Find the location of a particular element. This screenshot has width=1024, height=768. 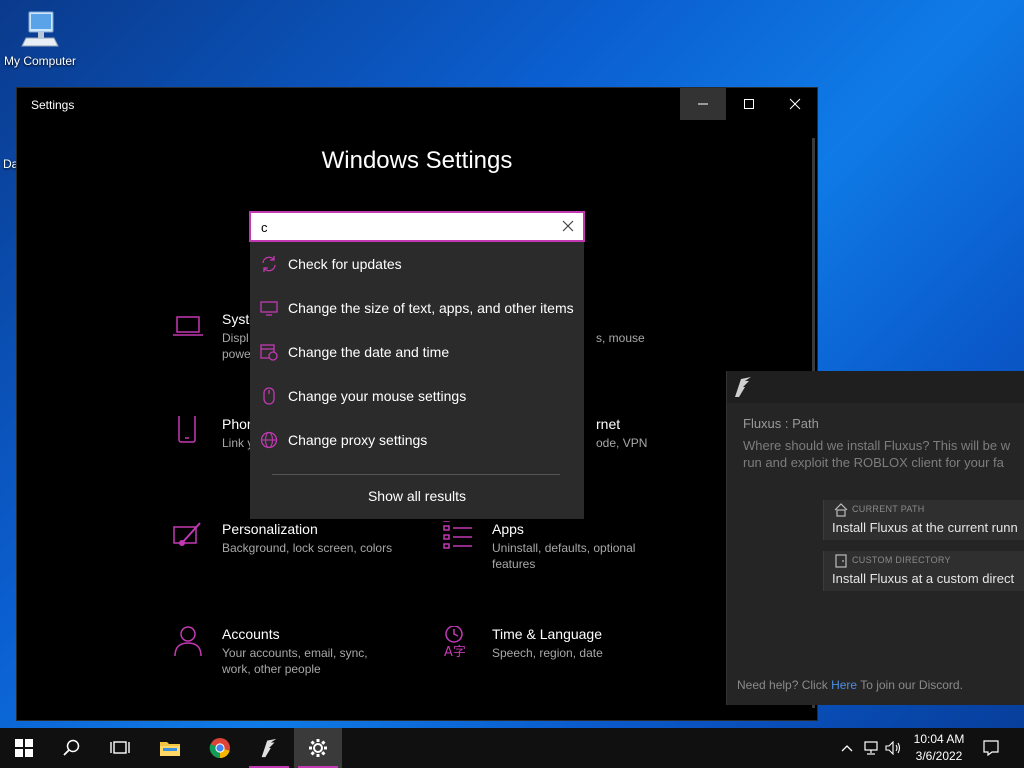

minimize-button is located at coordinates (703, 104).